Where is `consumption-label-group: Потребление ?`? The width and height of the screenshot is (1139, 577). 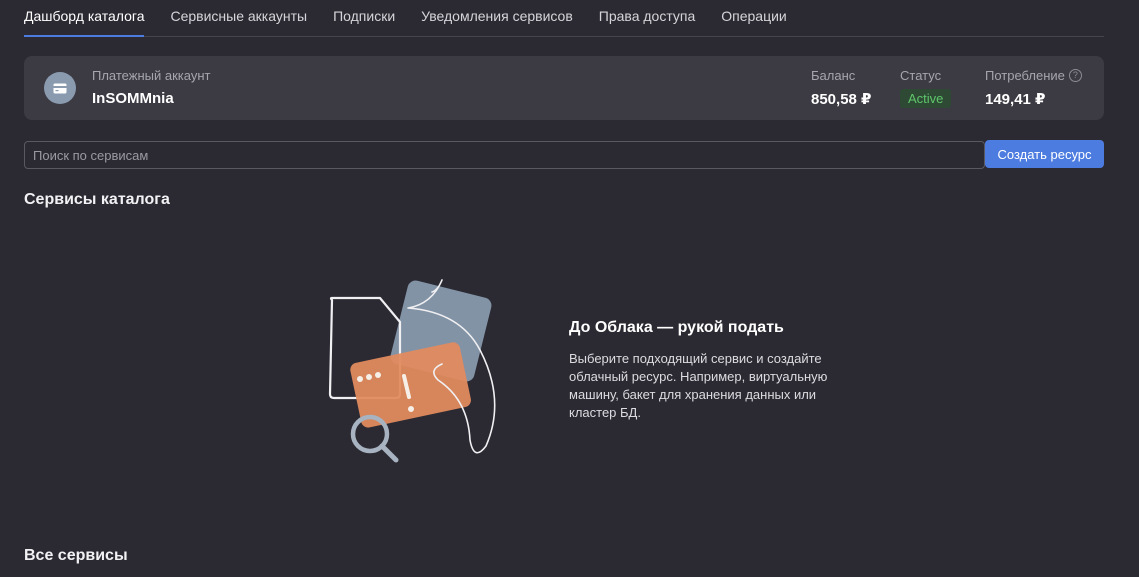 consumption-label-group: Потребление ? is located at coordinates (1033, 75).